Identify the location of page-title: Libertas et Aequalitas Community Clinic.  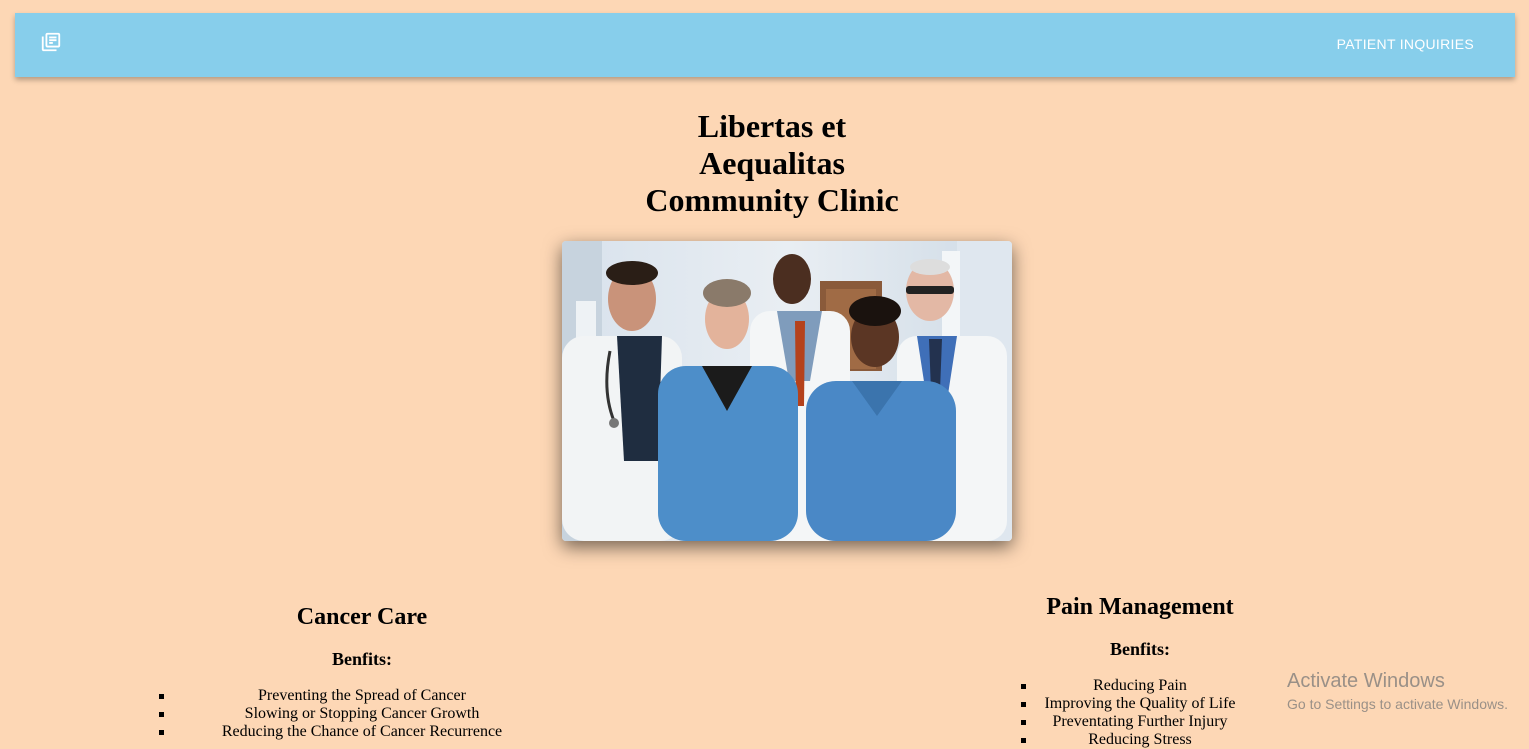
(772, 163).